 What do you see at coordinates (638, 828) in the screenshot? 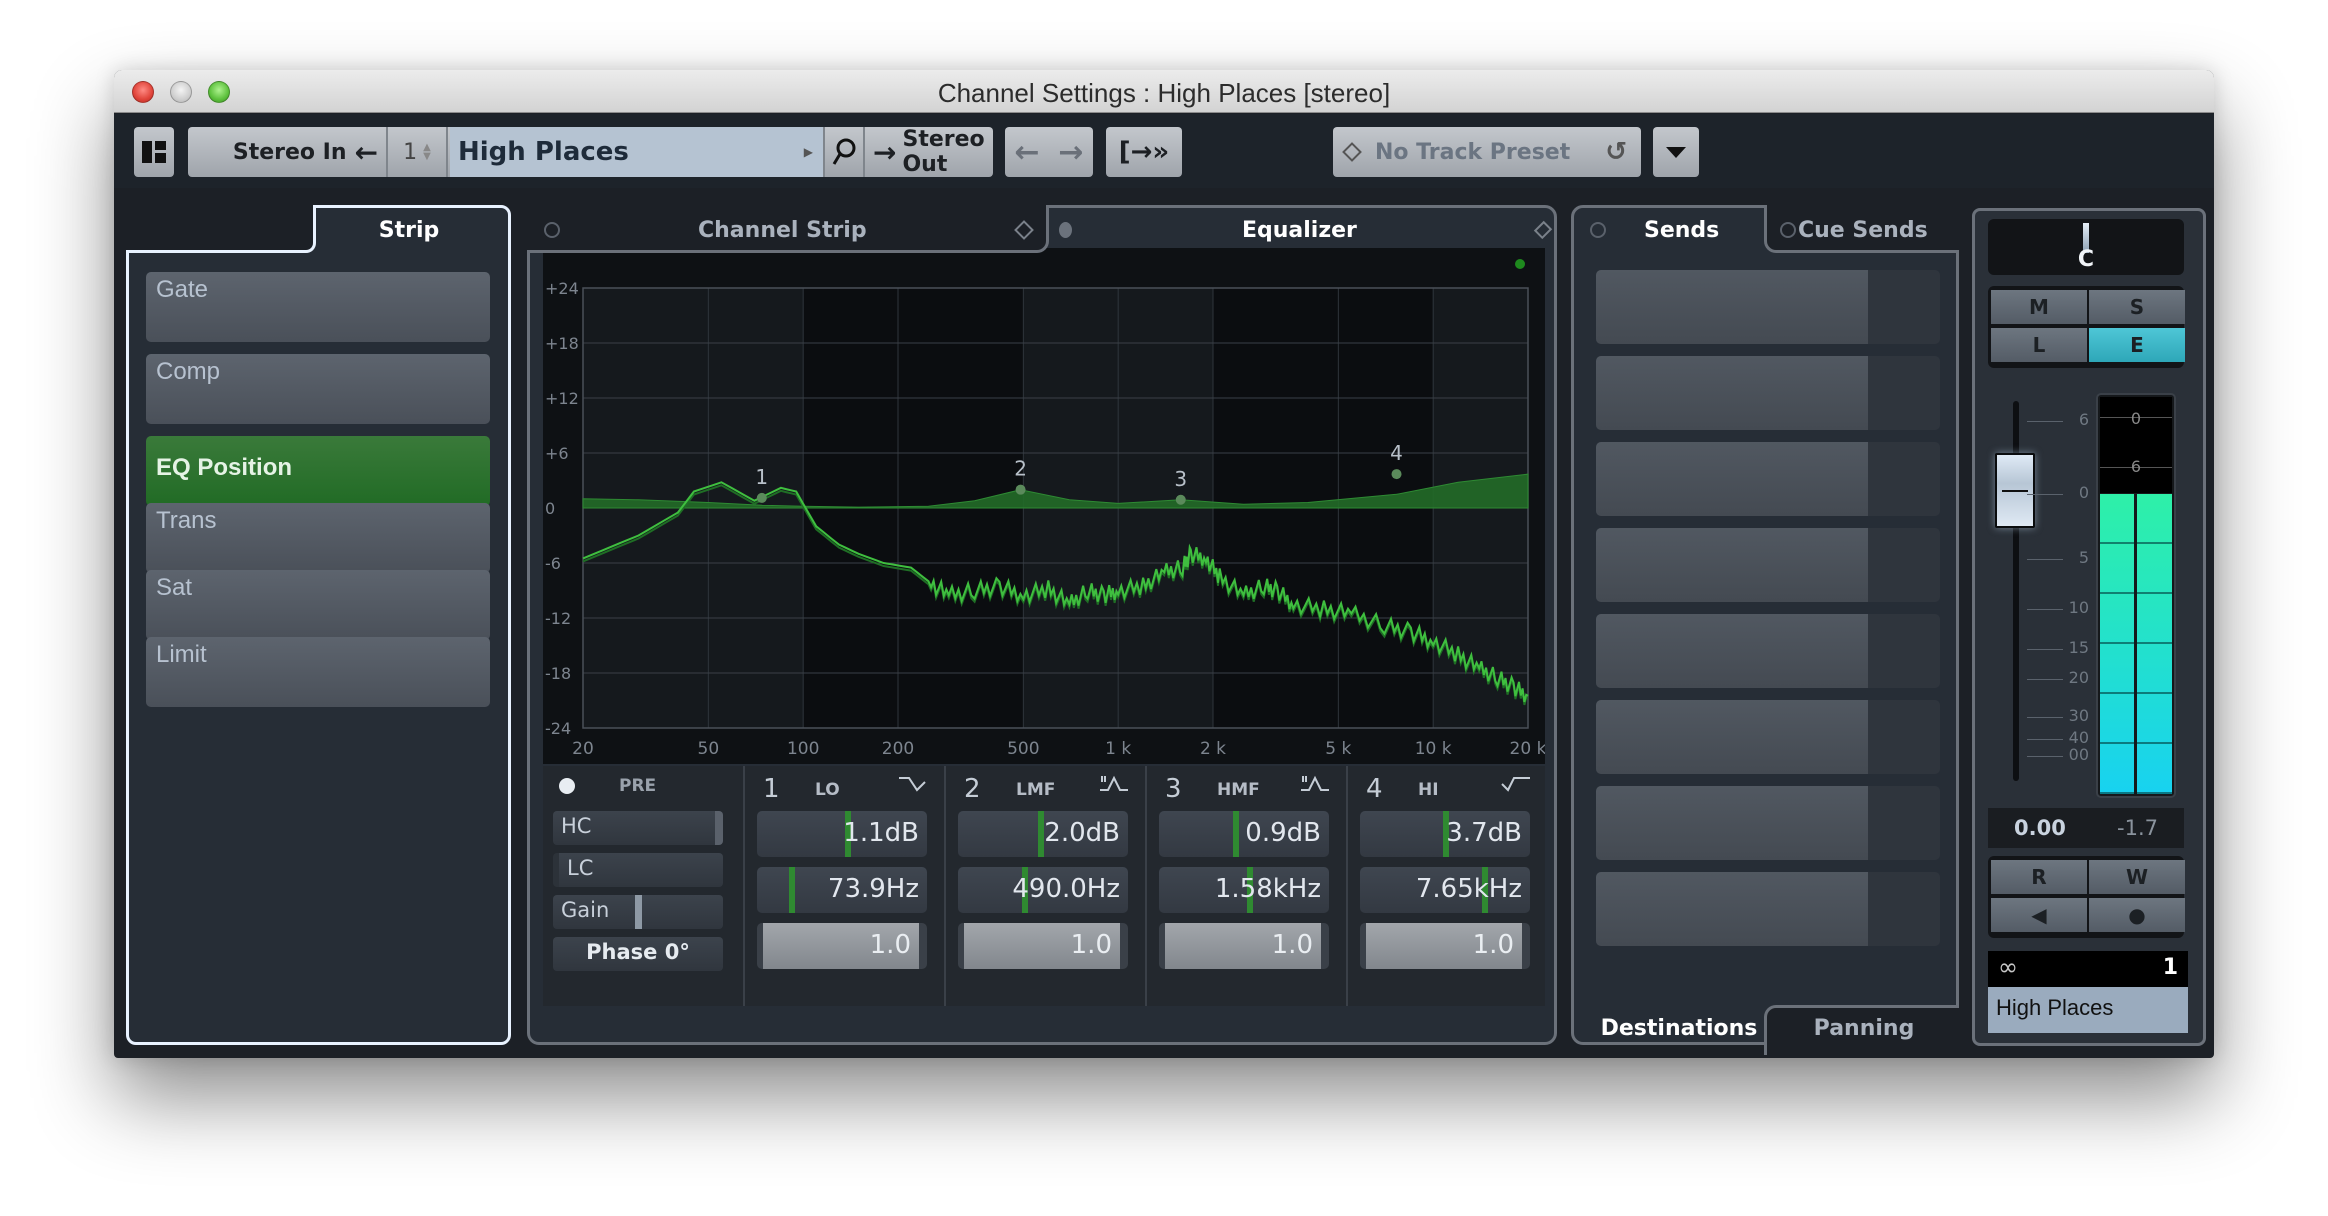
I see `high-cut-control: HC` at bounding box center [638, 828].